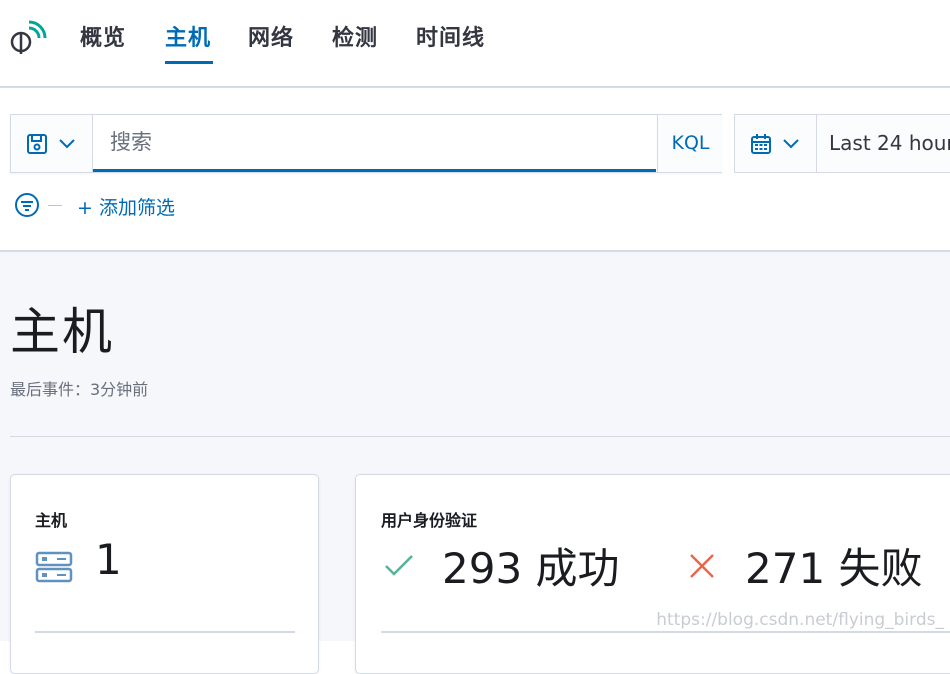  Describe the element at coordinates (108, 559) in the screenshot. I see `host-count: 1` at that location.